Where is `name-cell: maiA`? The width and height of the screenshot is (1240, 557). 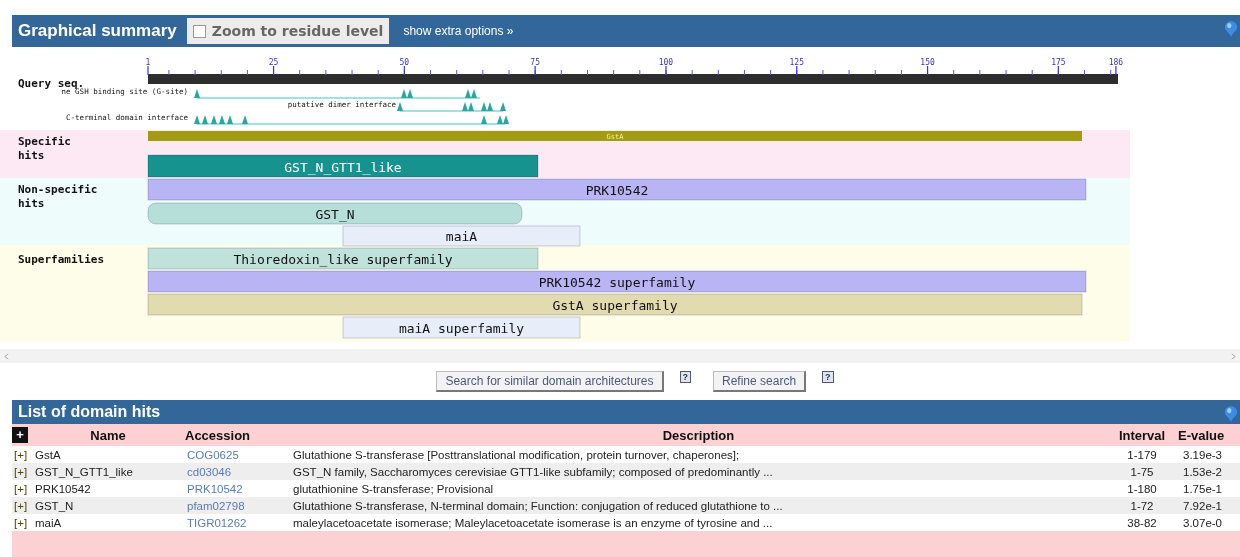 name-cell: maiA is located at coordinates (108, 522).